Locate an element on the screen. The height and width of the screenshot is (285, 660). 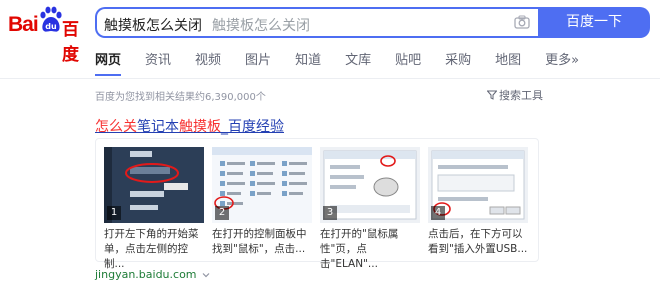
step-thumbnail-4: 4 is located at coordinates (478, 185).